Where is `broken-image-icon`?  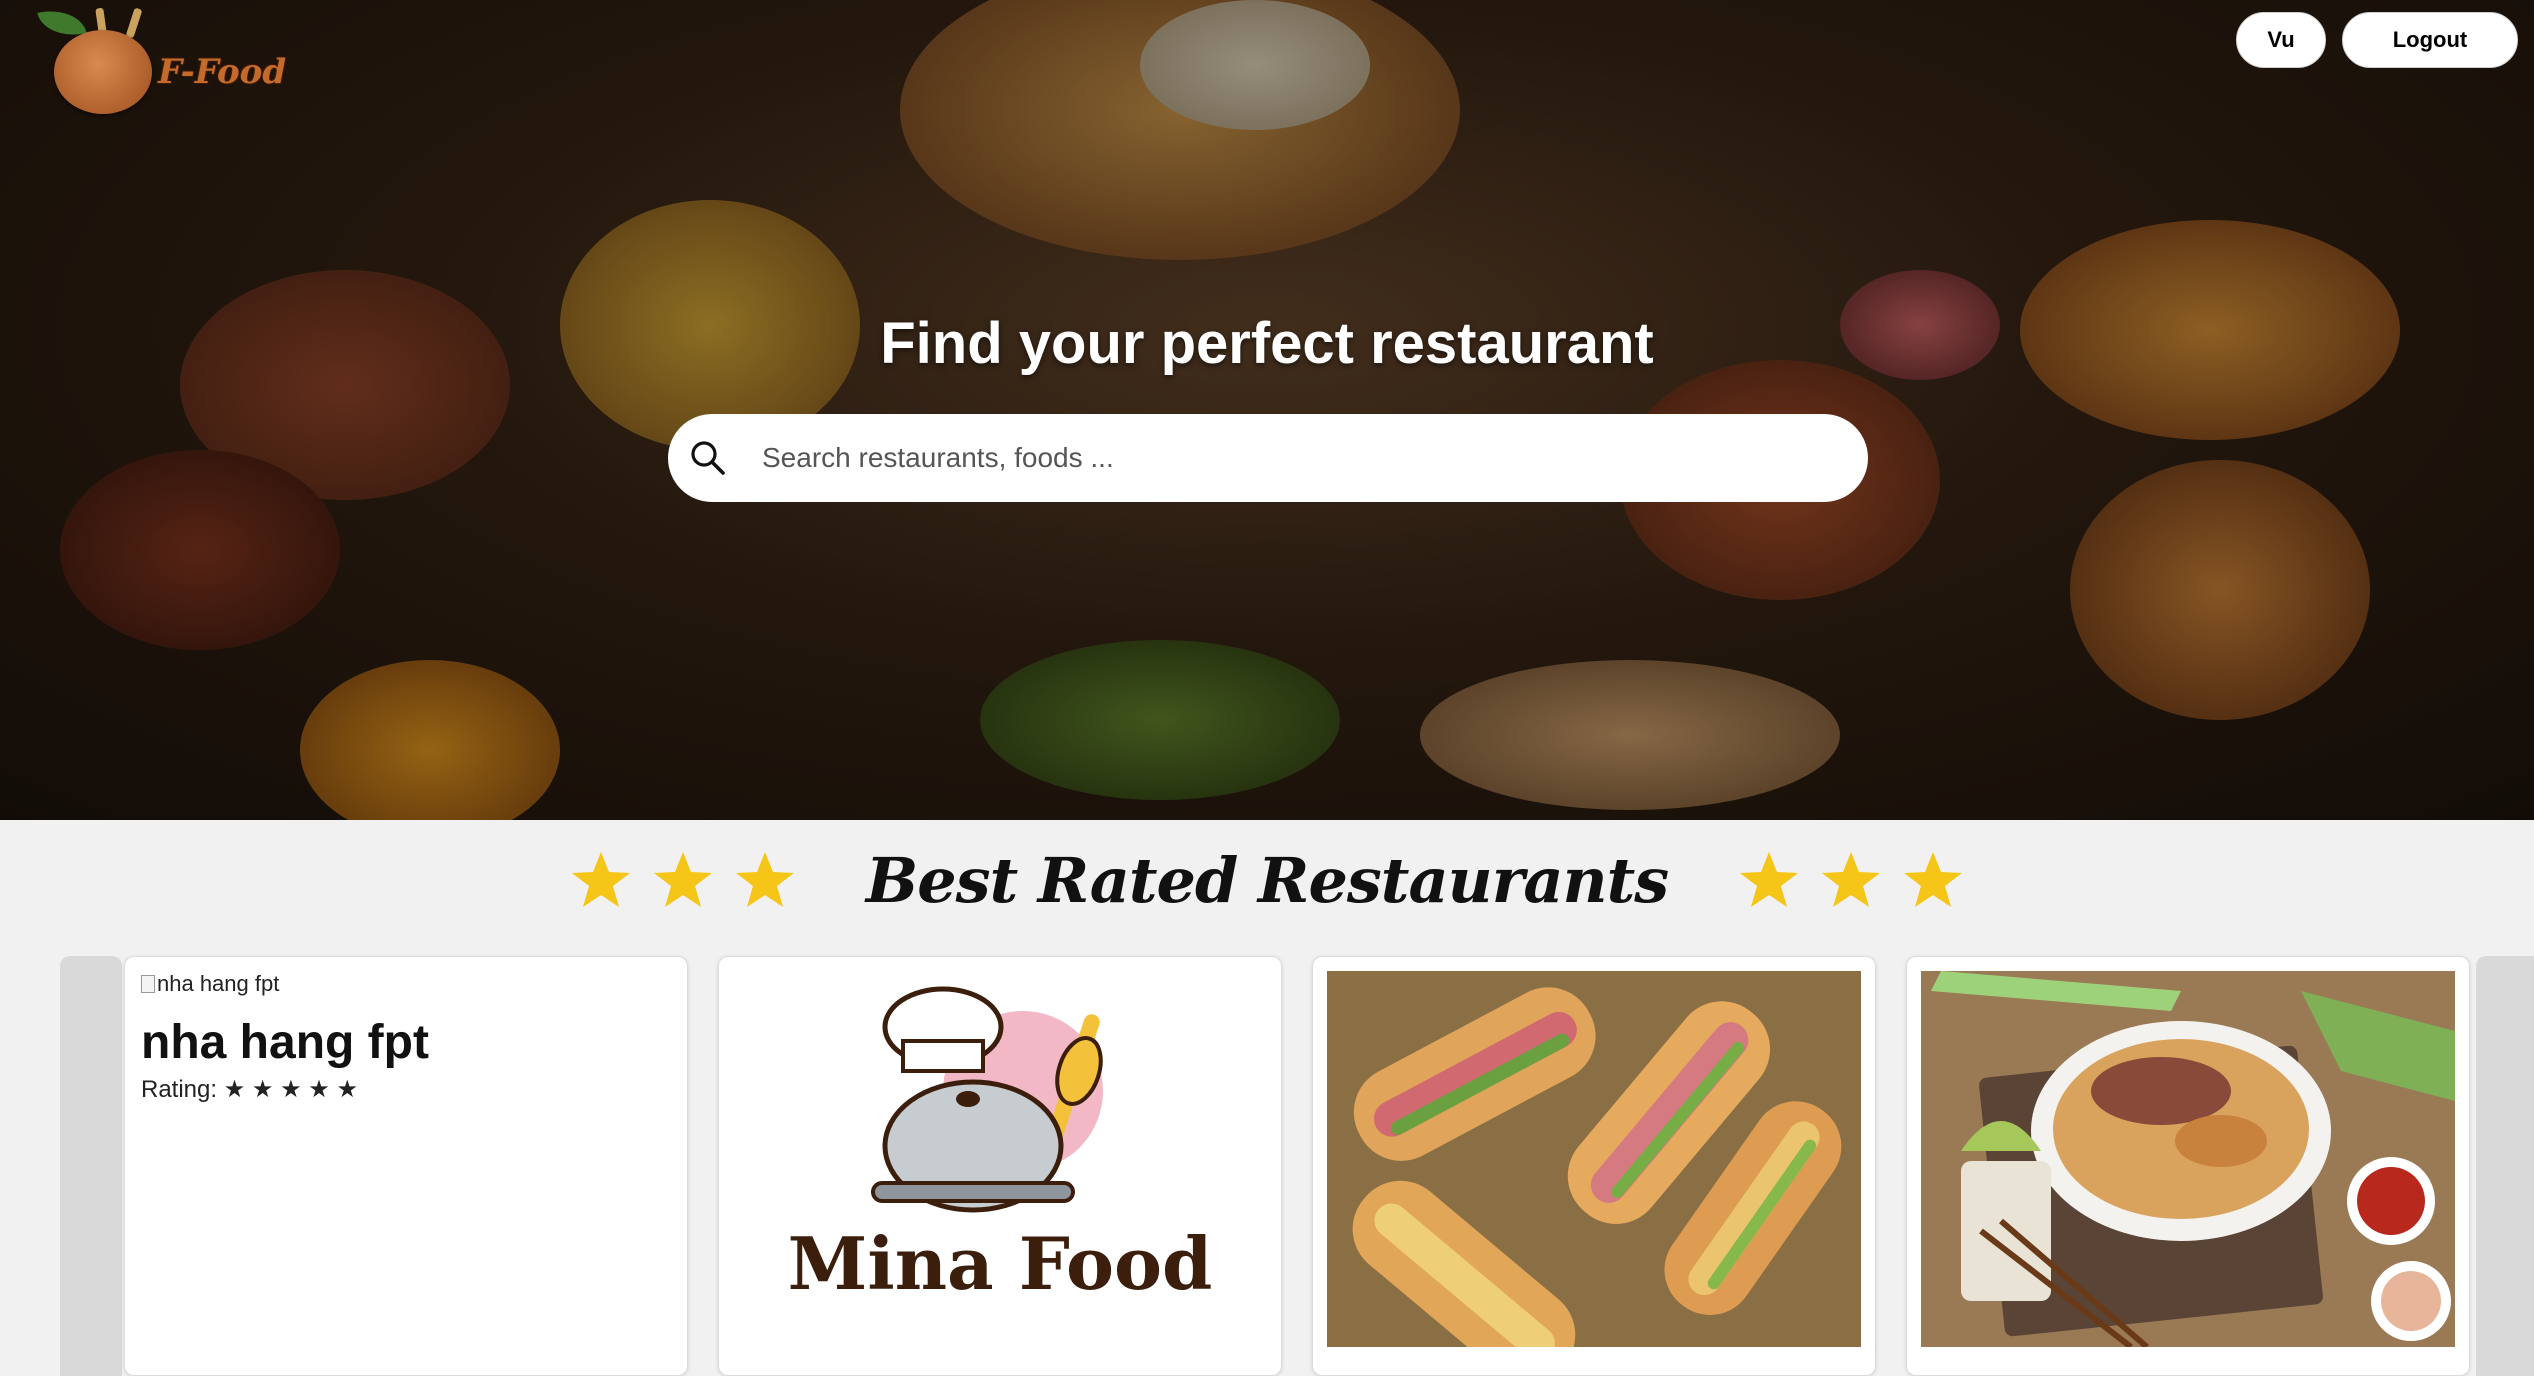
broken-image-icon is located at coordinates (148, 984).